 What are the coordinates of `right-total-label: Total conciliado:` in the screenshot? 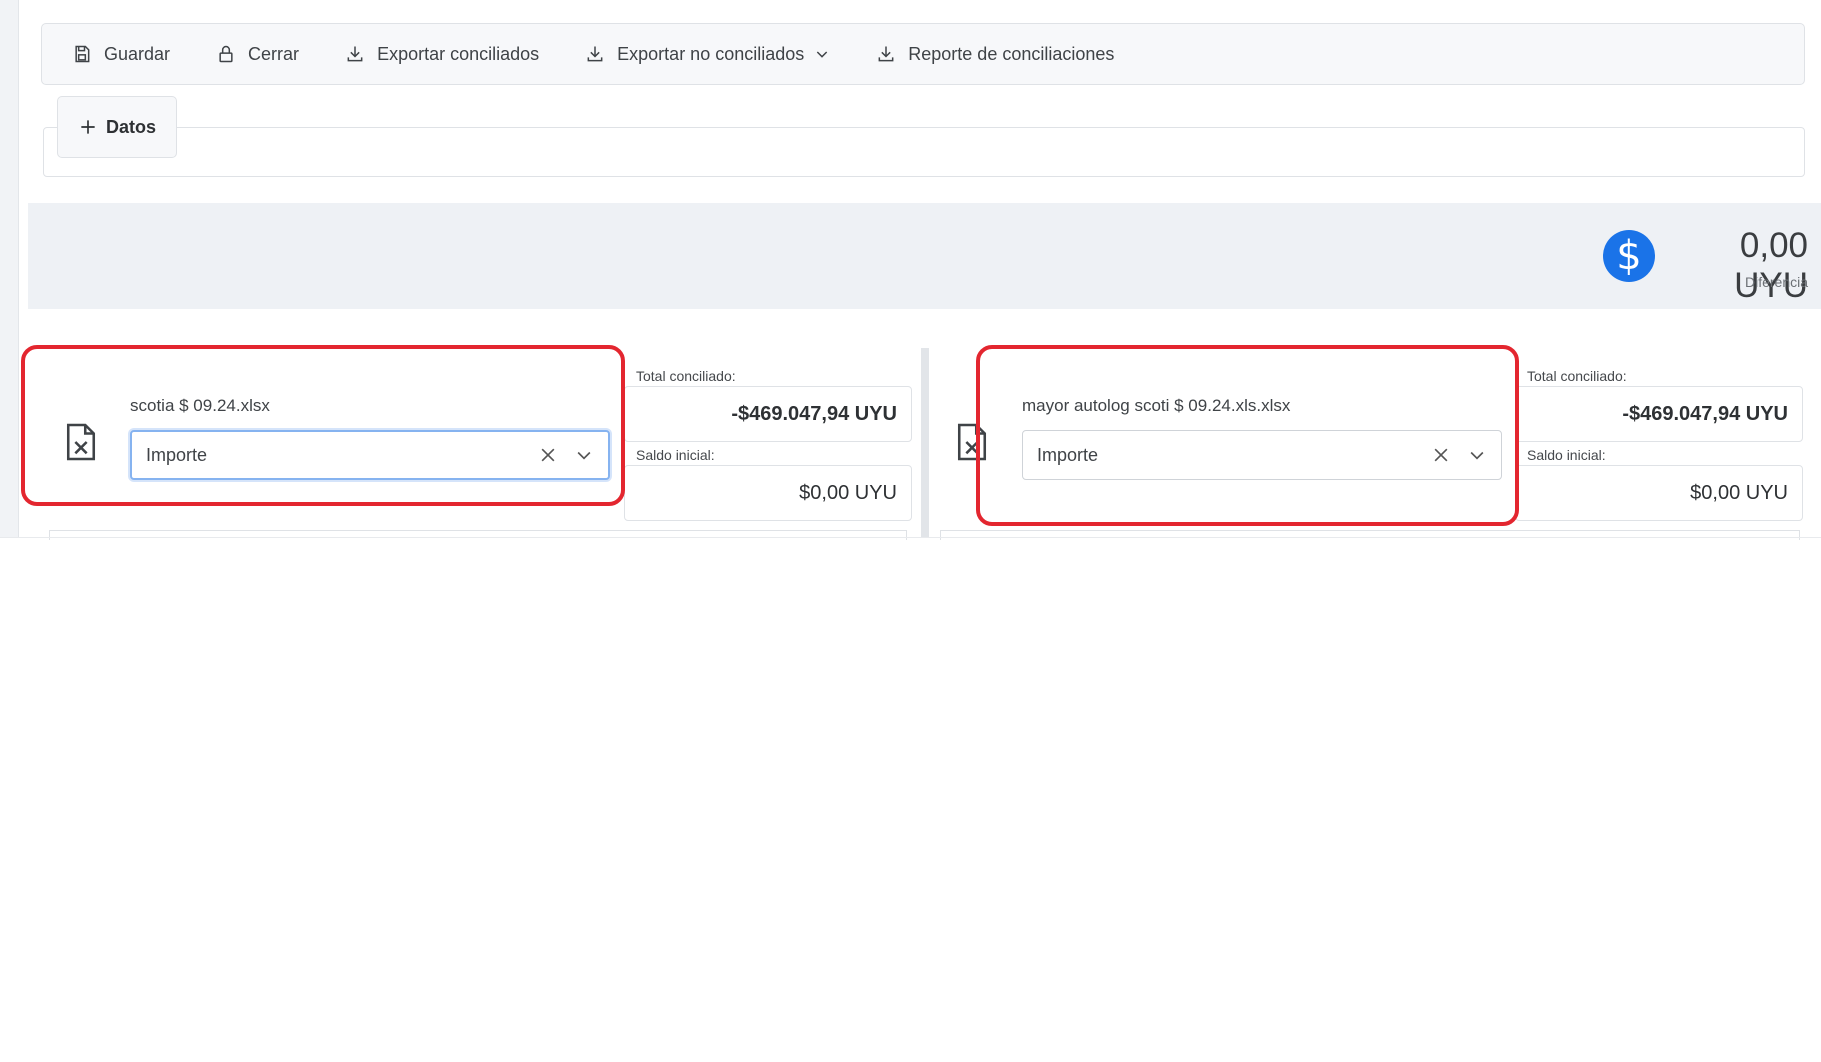 It's located at (1577, 376).